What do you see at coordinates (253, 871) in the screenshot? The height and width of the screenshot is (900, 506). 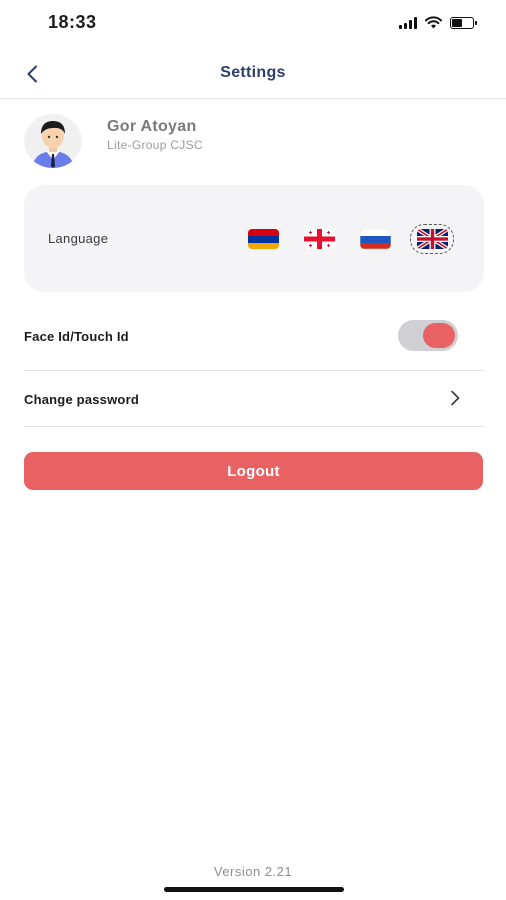 I see `version-label: Version 2.21` at bounding box center [253, 871].